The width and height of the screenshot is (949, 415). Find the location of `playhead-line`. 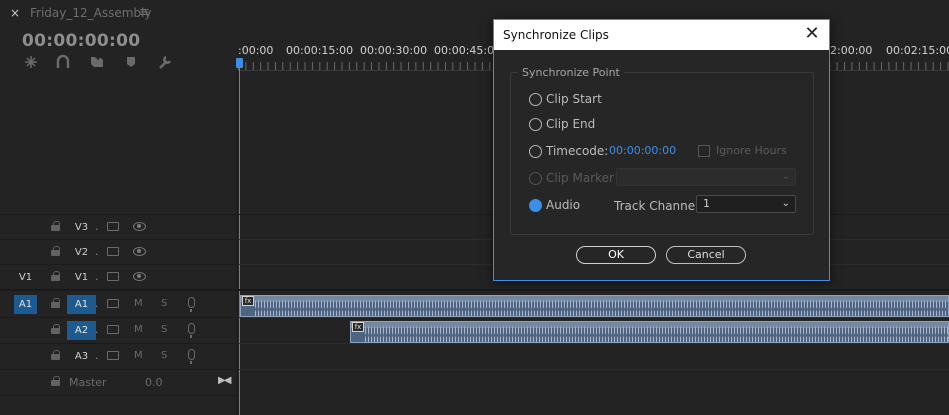

playhead-line is located at coordinates (239, 240).